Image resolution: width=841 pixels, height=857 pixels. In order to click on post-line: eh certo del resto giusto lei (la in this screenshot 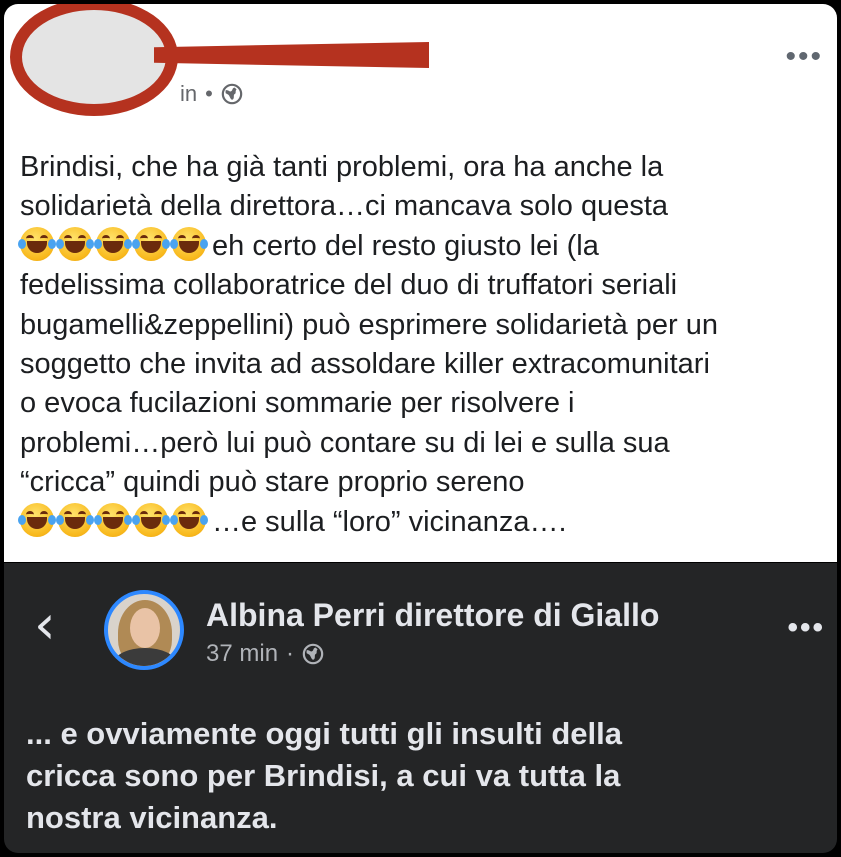, I will do `click(425, 246)`.